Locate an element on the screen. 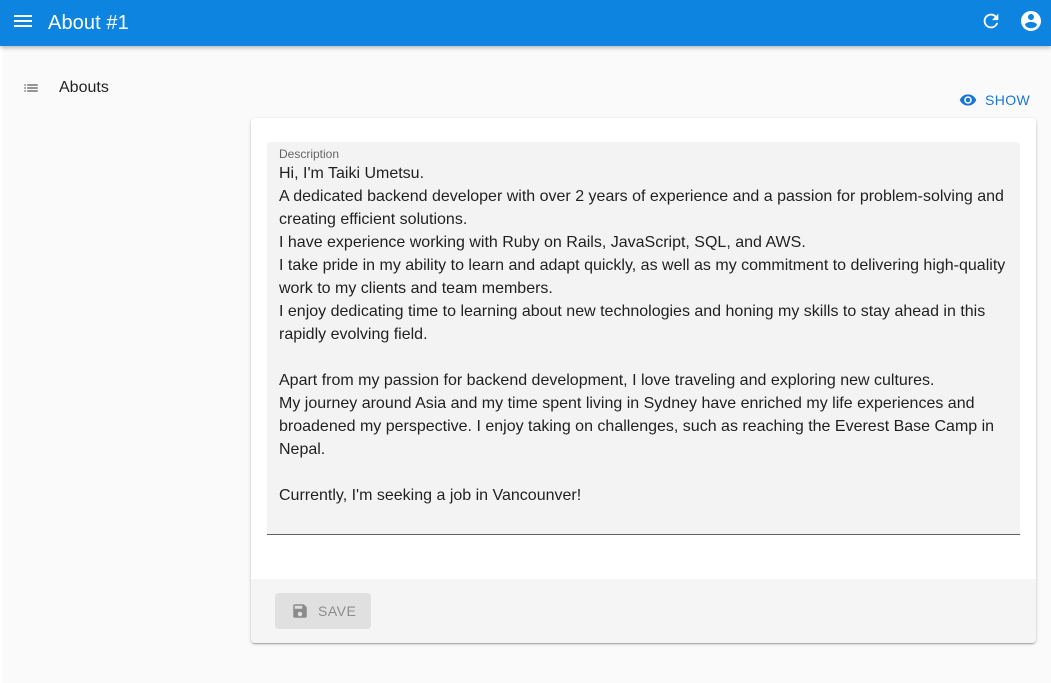 This screenshot has height=683, width=1051. save-button: SAVE is located at coordinates (323, 611).